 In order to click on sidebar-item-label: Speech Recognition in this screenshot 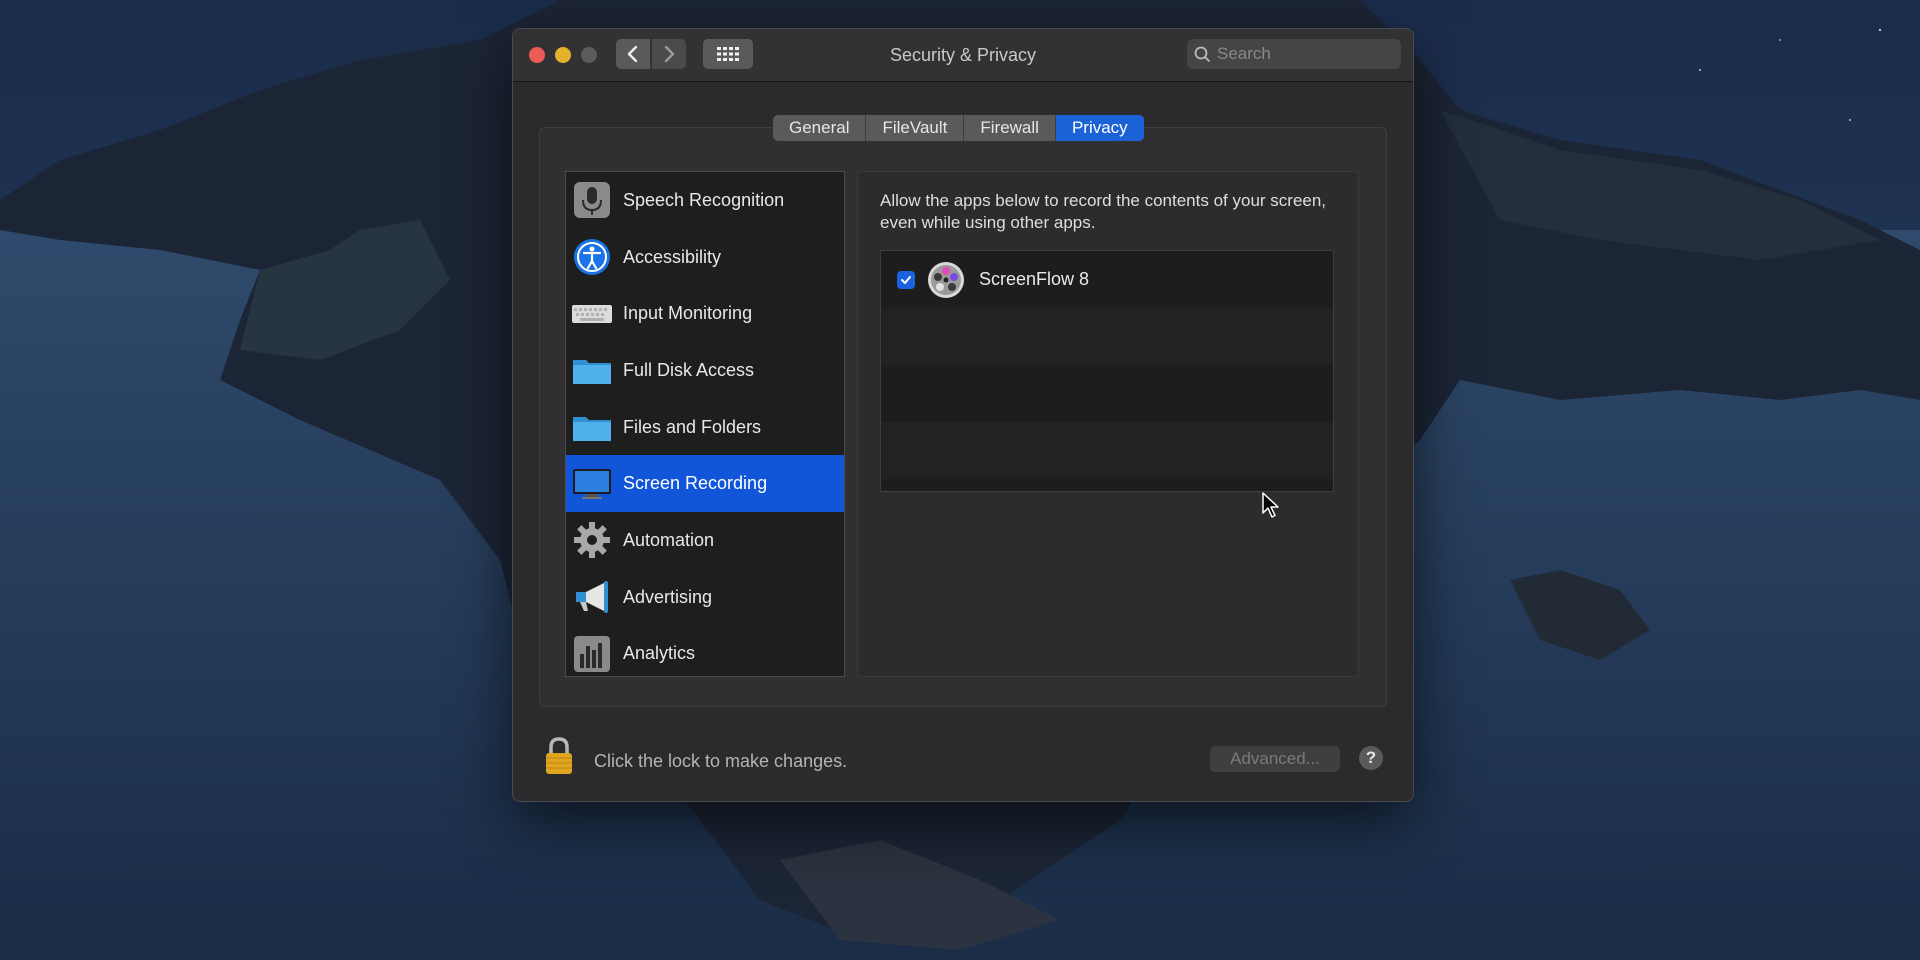, I will do `click(704, 199)`.